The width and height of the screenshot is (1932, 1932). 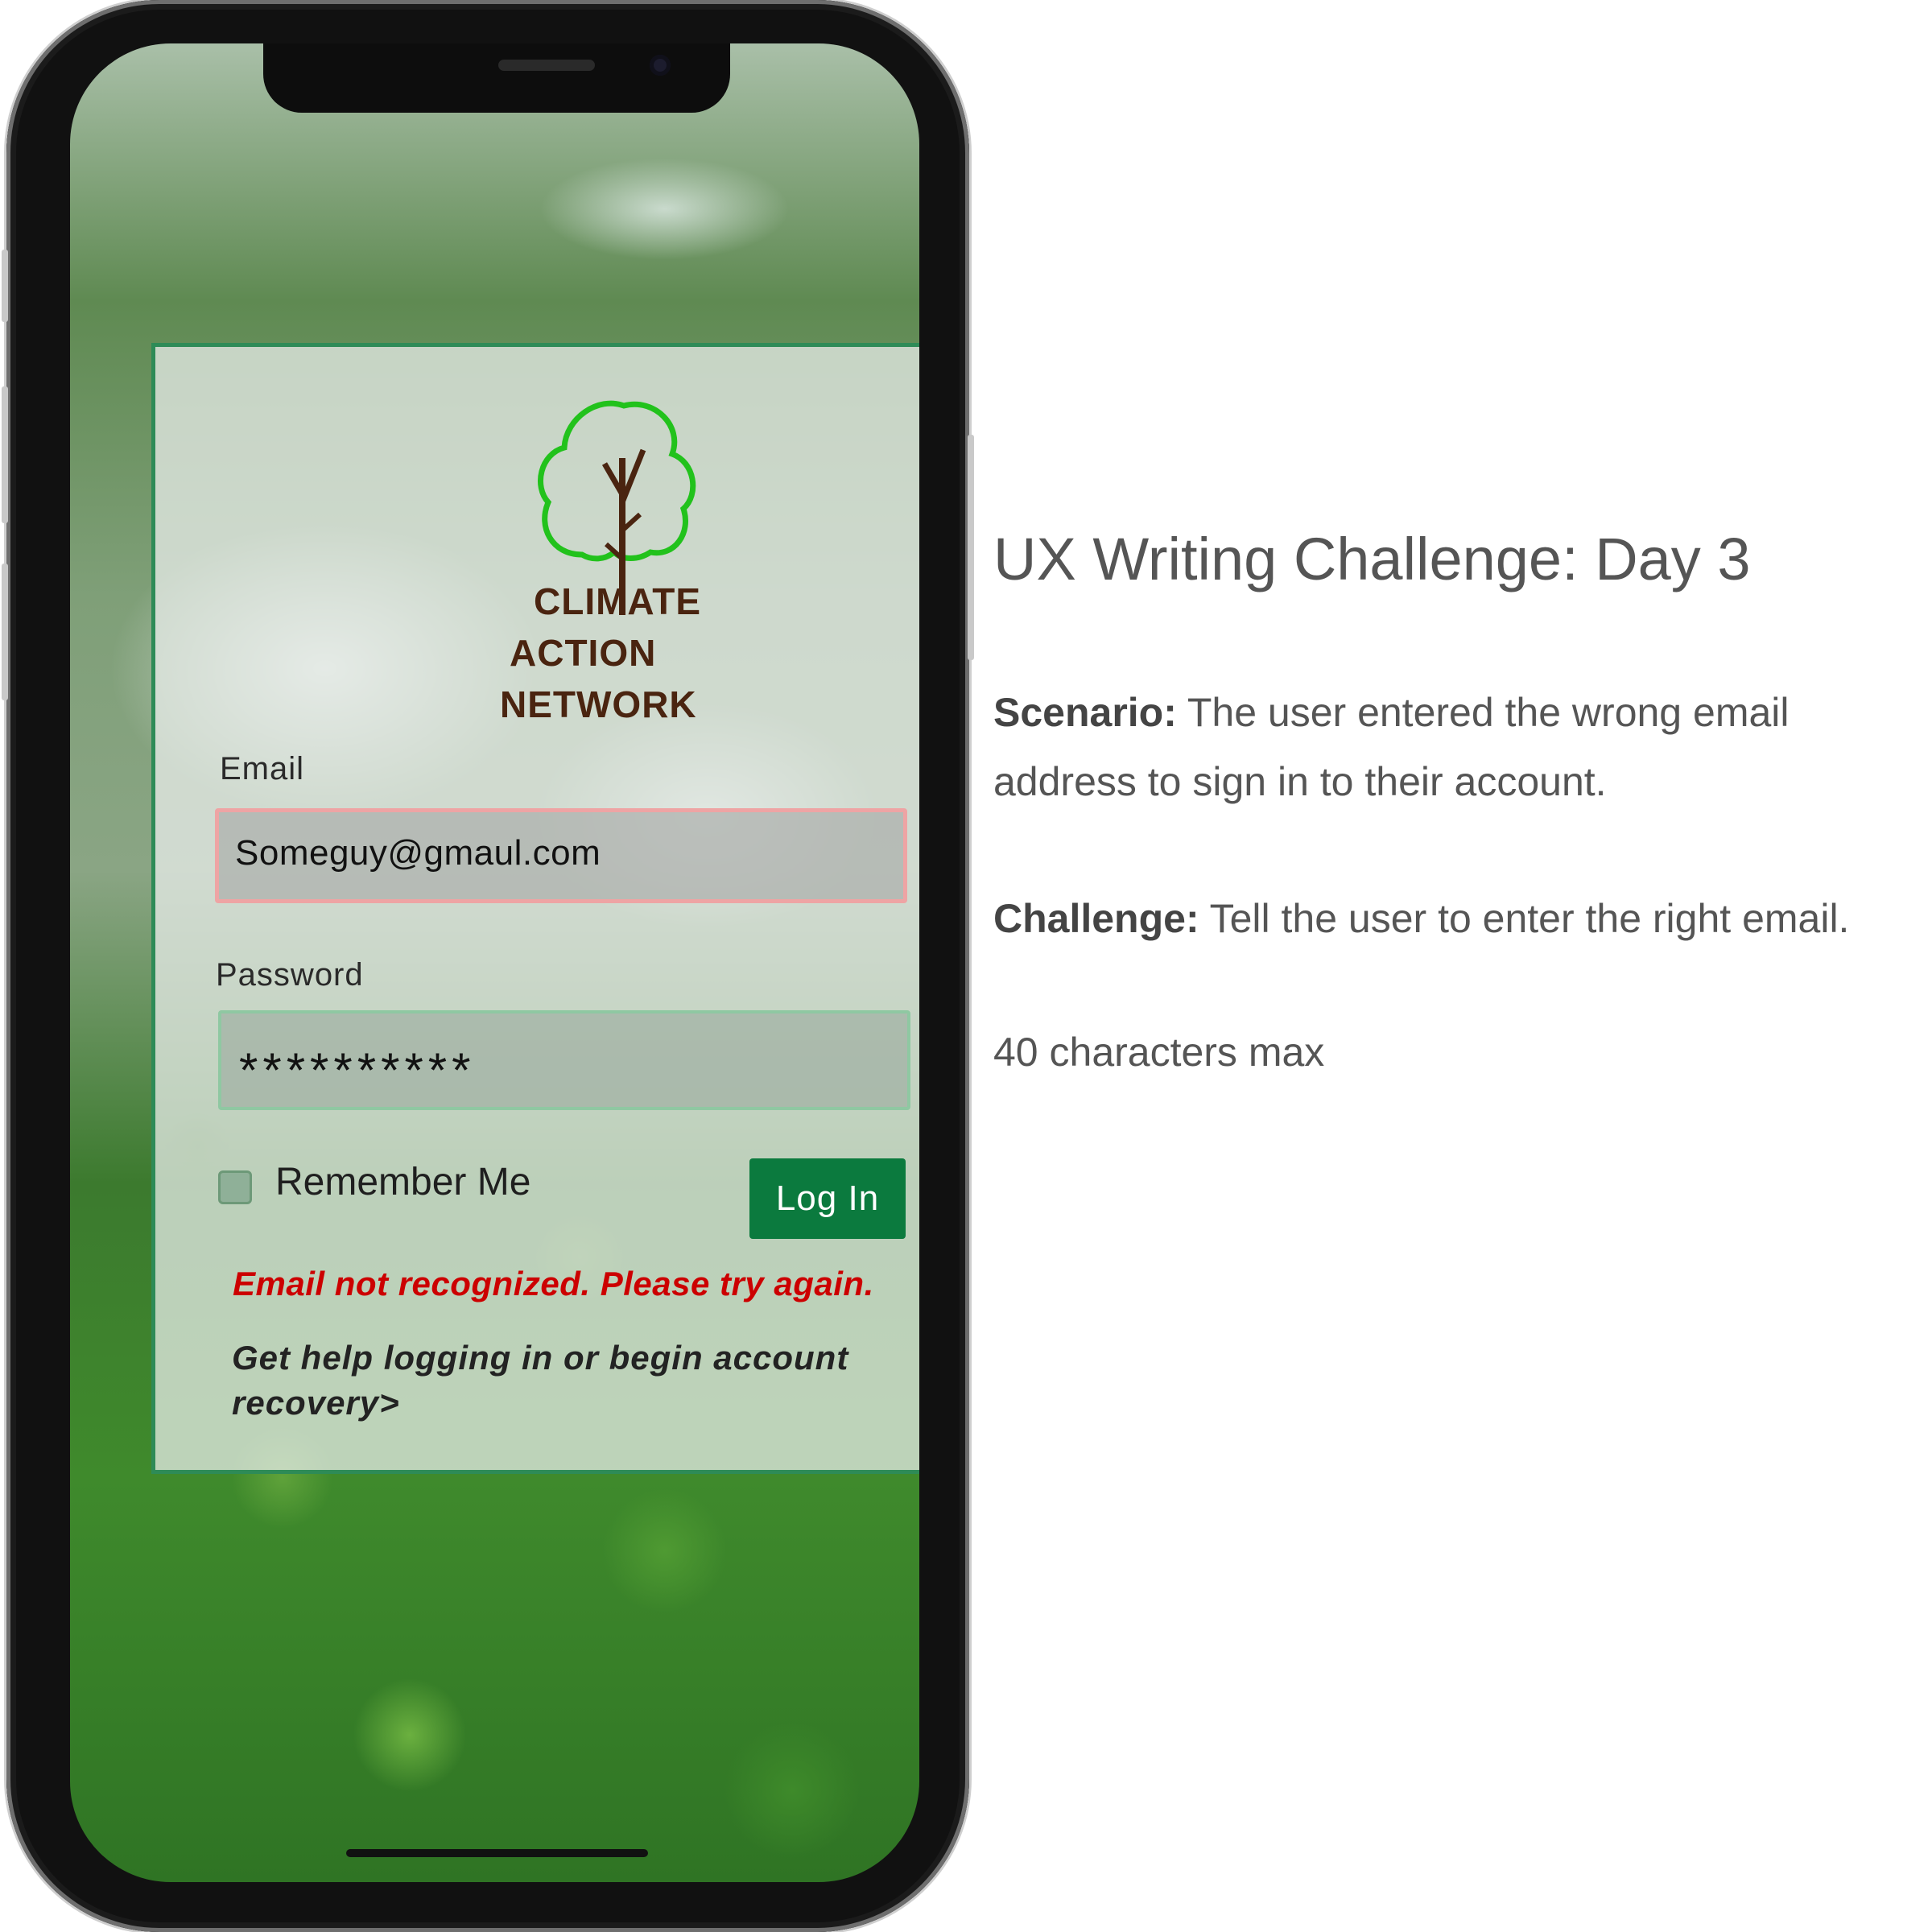 What do you see at coordinates (1300, 781) in the screenshot?
I see `scenario-text-2: address to sign in to their account.` at bounding box center [1300, 781].